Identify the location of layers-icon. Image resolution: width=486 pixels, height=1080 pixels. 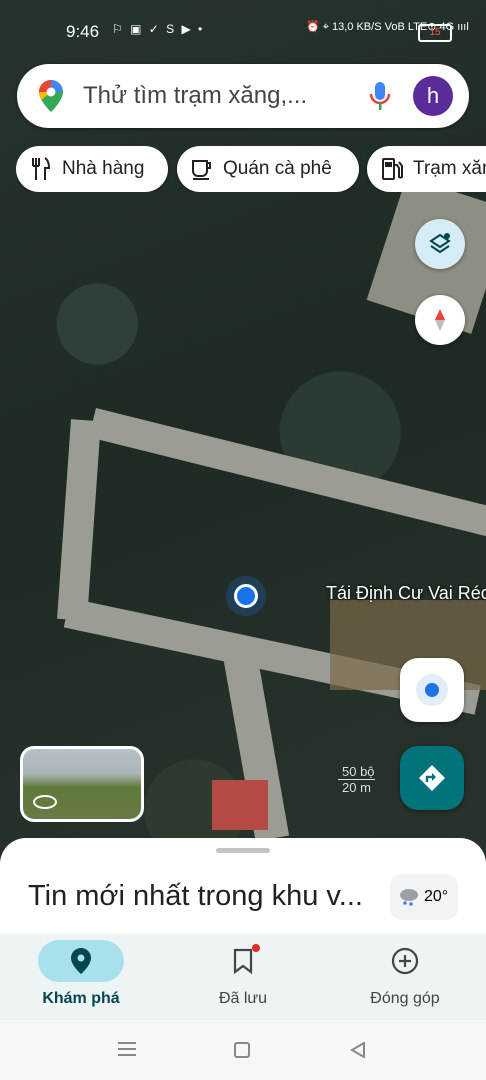
(440, 243).